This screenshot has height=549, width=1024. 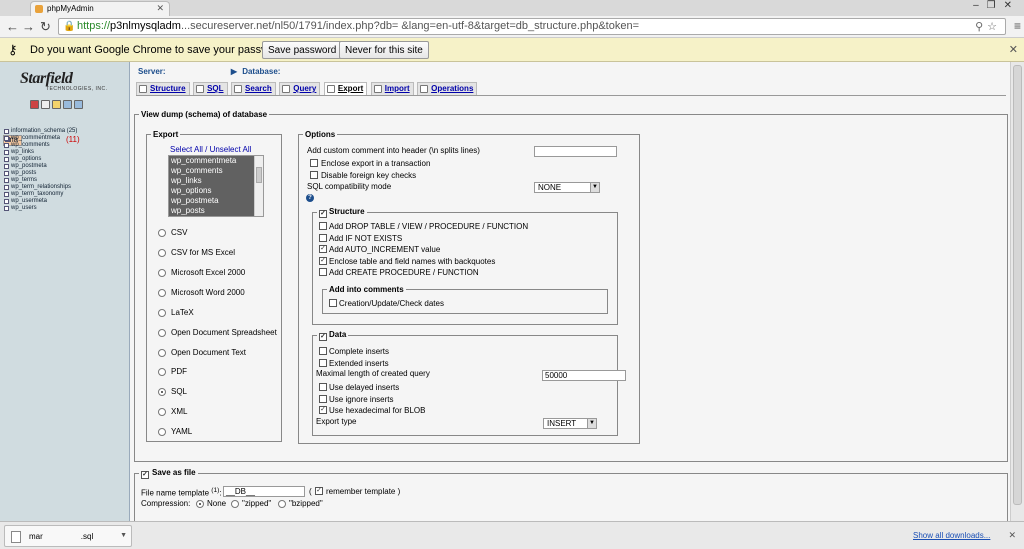 What do you see at coordinates (78, 104) in the screenshot?
I see `reload-nav-icon` at bounding box center [78, 104].